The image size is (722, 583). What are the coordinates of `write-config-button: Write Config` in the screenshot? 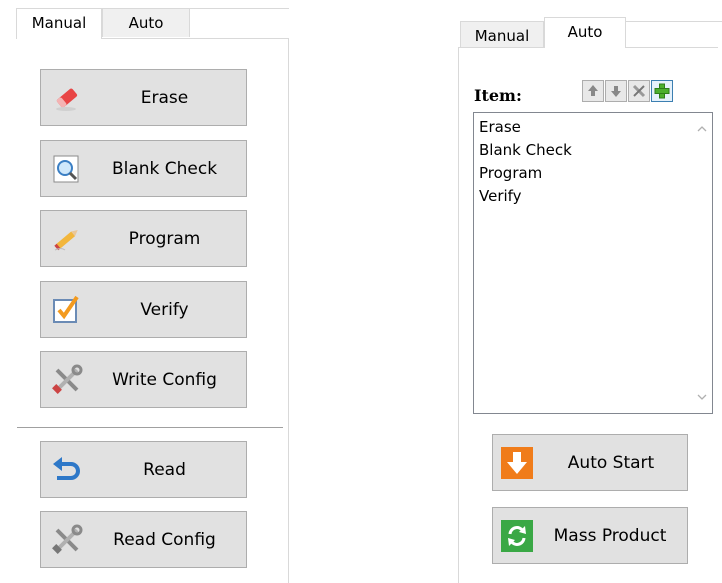 It's located at (143, 379).